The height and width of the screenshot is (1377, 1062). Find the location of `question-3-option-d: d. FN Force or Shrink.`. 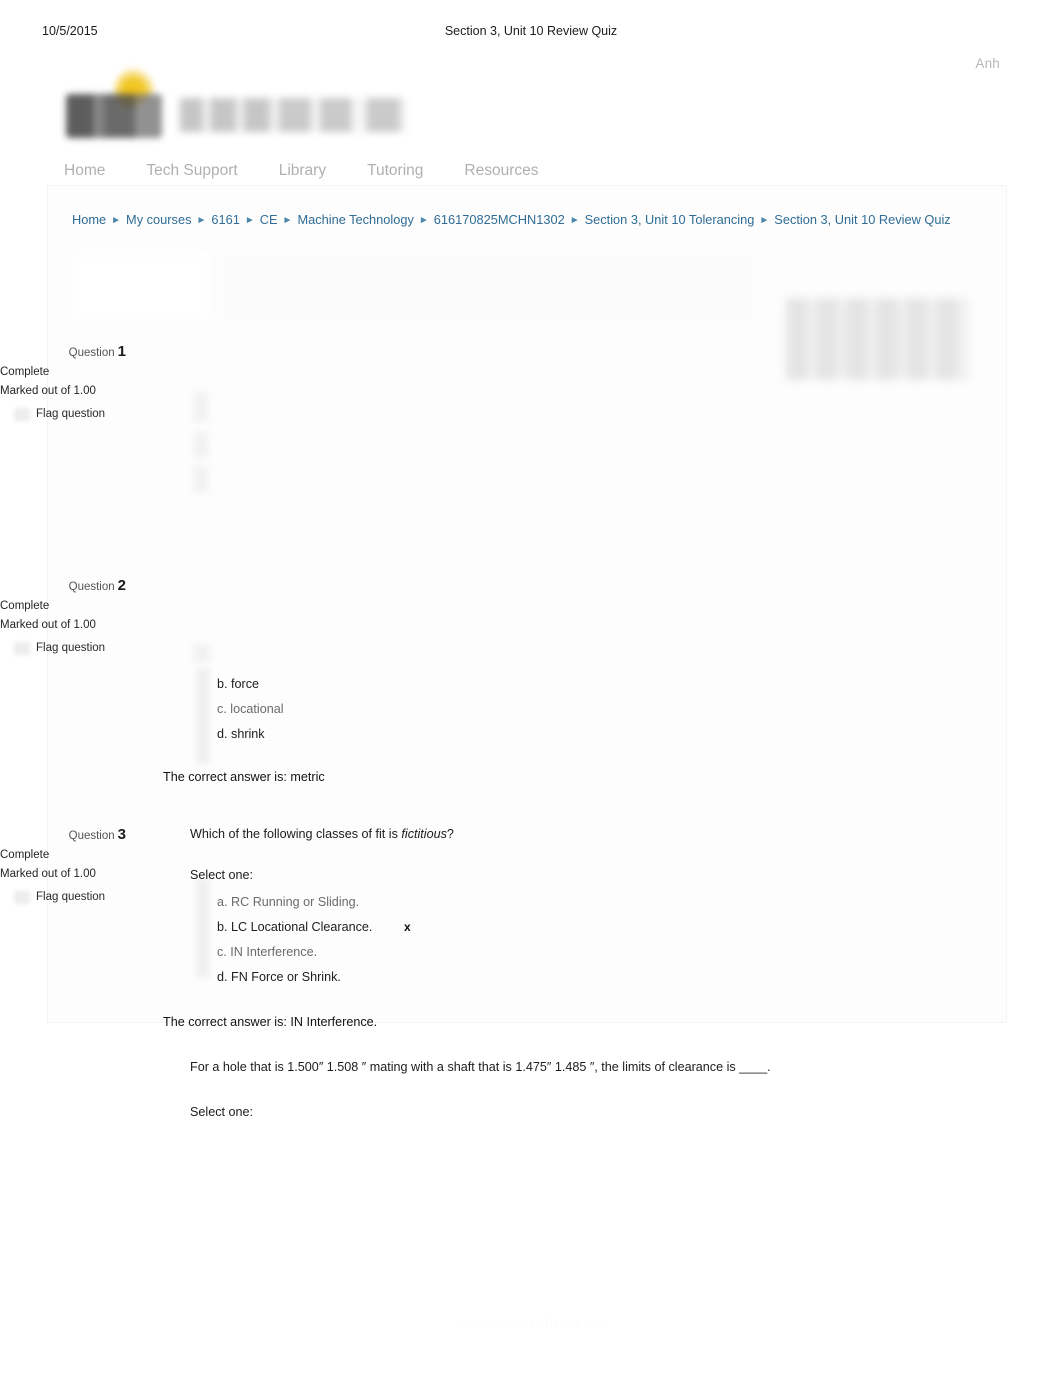

question-3-option-d: d. FN Force or Shrink. is located at coordinates (503, 977).